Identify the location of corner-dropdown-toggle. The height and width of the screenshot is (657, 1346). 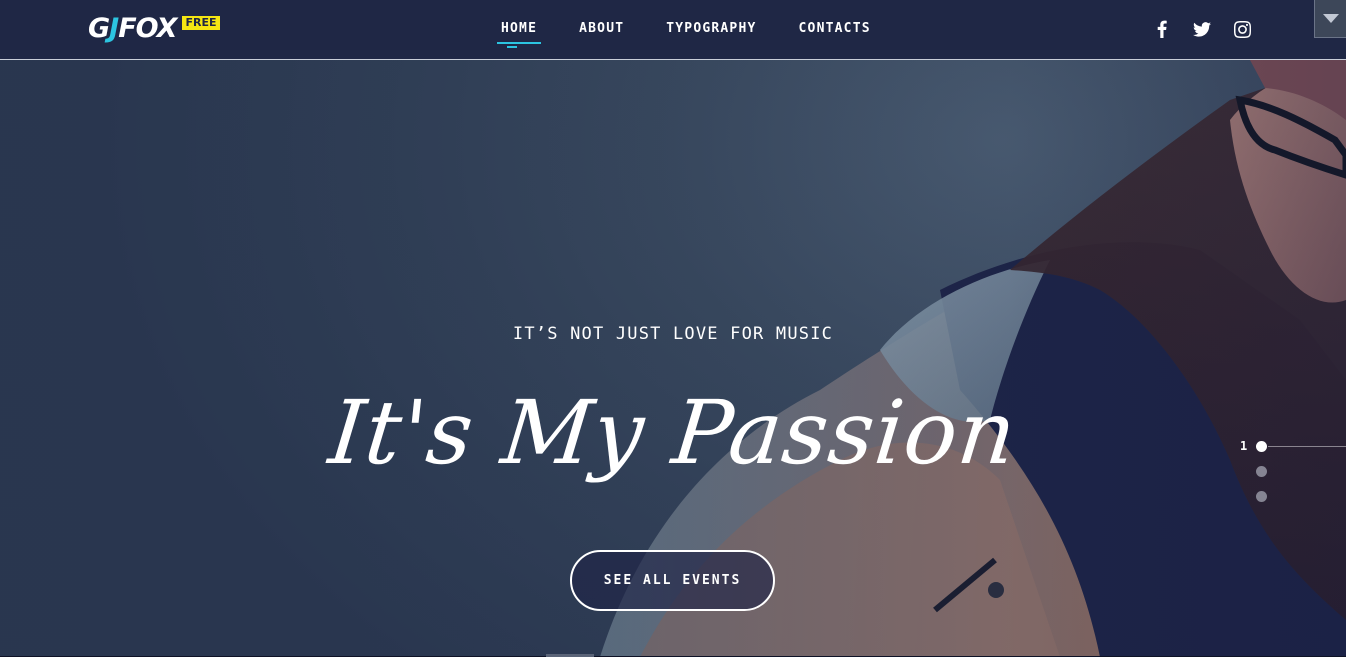
(1330, 19).